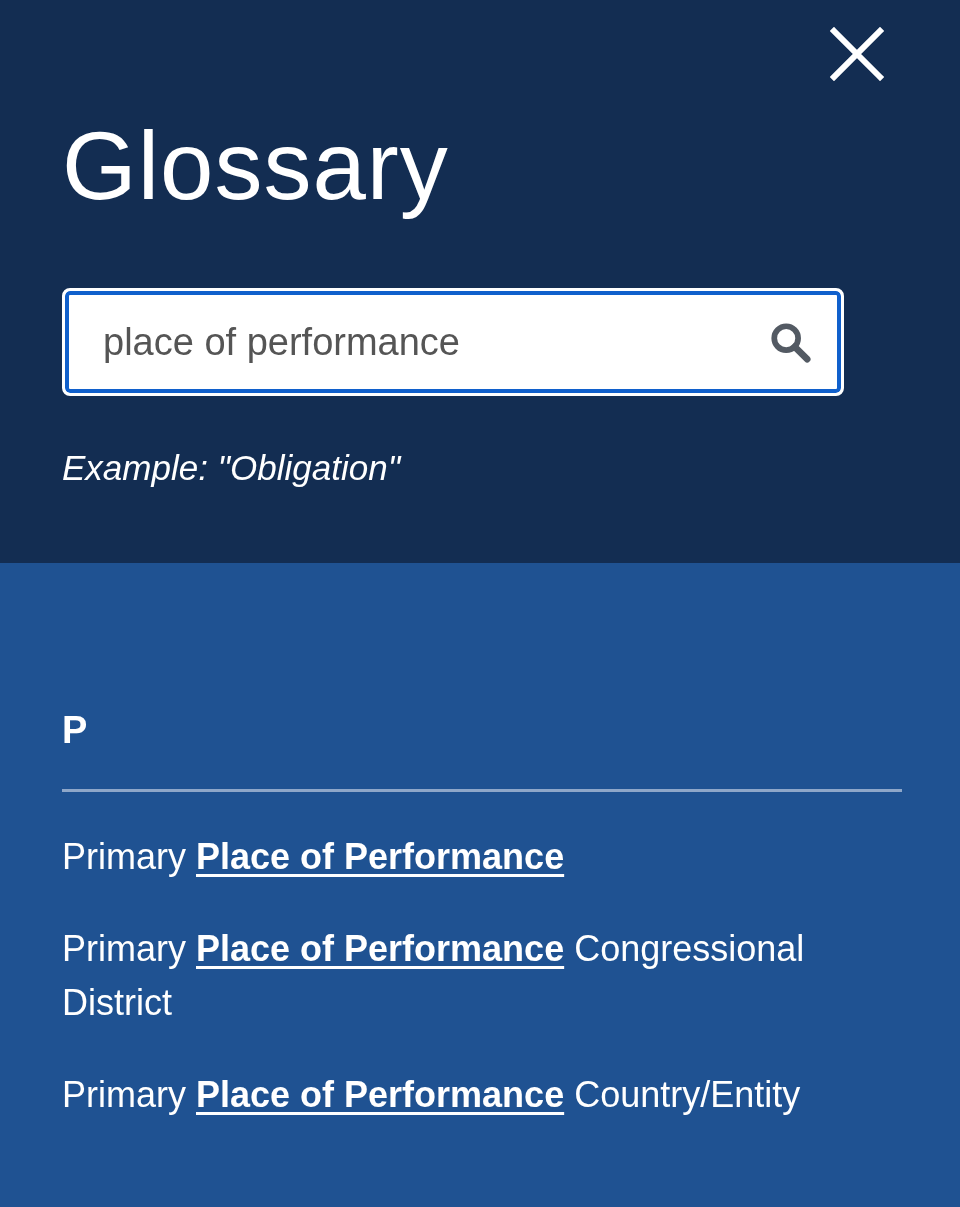 This screenshot has height=1207, width=960. Describe the element at coordinates (472, 976) in the screenshot. I see `glossary-term-link: Primary Place of Performance Congressional District` at that location.